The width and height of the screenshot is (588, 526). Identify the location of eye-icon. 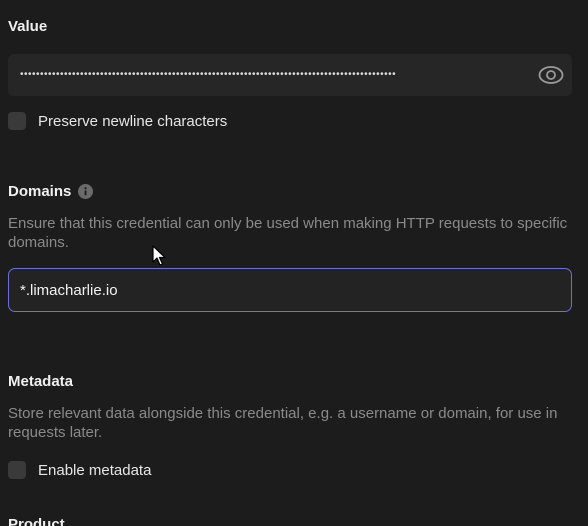
(551, 75).